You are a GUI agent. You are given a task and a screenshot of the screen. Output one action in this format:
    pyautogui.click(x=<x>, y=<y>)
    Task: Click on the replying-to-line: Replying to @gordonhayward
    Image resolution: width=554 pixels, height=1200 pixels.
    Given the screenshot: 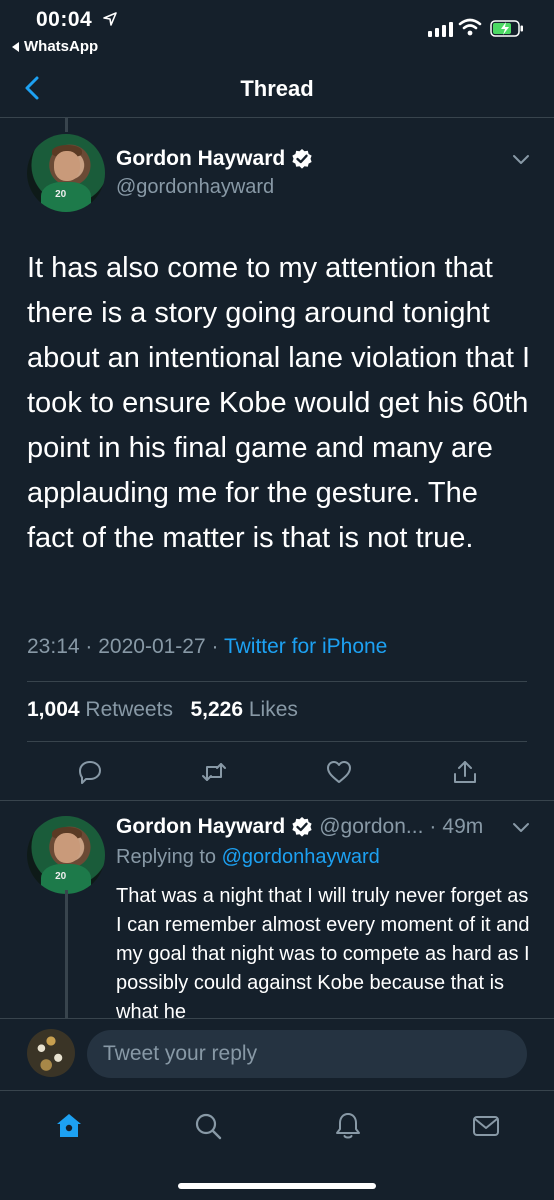 What is the action you would take?
    pyautogui.click(x=248, y=857)
    